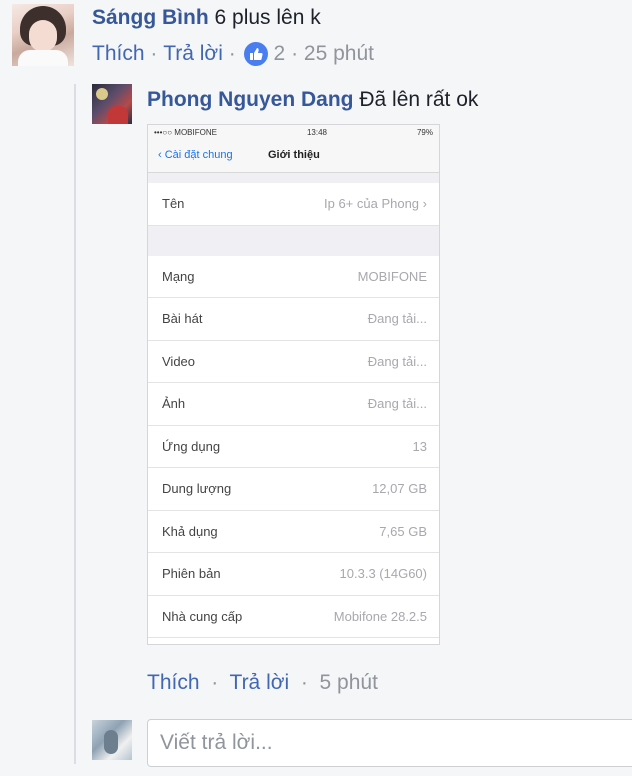 The width and height of the screenshot is (632, 776). Describe the element at coordinates (197, 489) in the screenshot. I see `row-label: Dung lượng` at that location.